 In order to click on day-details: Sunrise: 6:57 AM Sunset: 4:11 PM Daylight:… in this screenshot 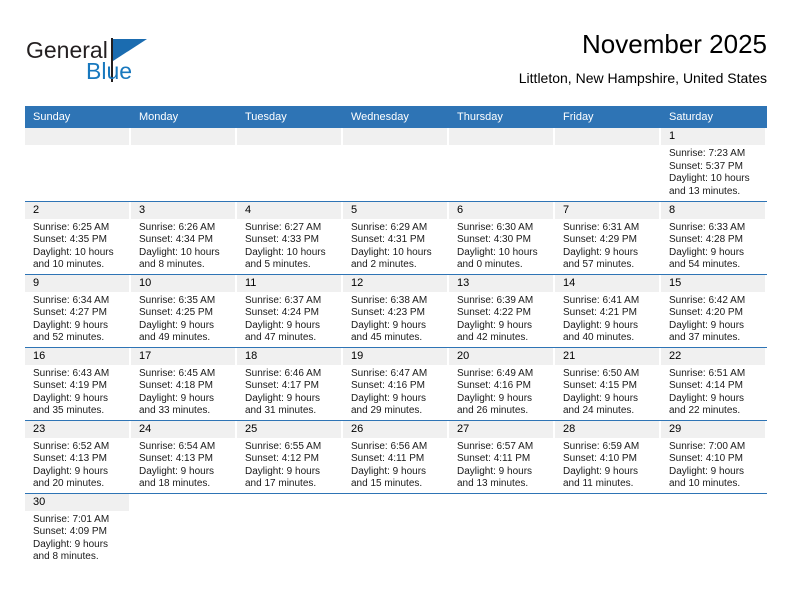, I will do `click(502, 464)`.